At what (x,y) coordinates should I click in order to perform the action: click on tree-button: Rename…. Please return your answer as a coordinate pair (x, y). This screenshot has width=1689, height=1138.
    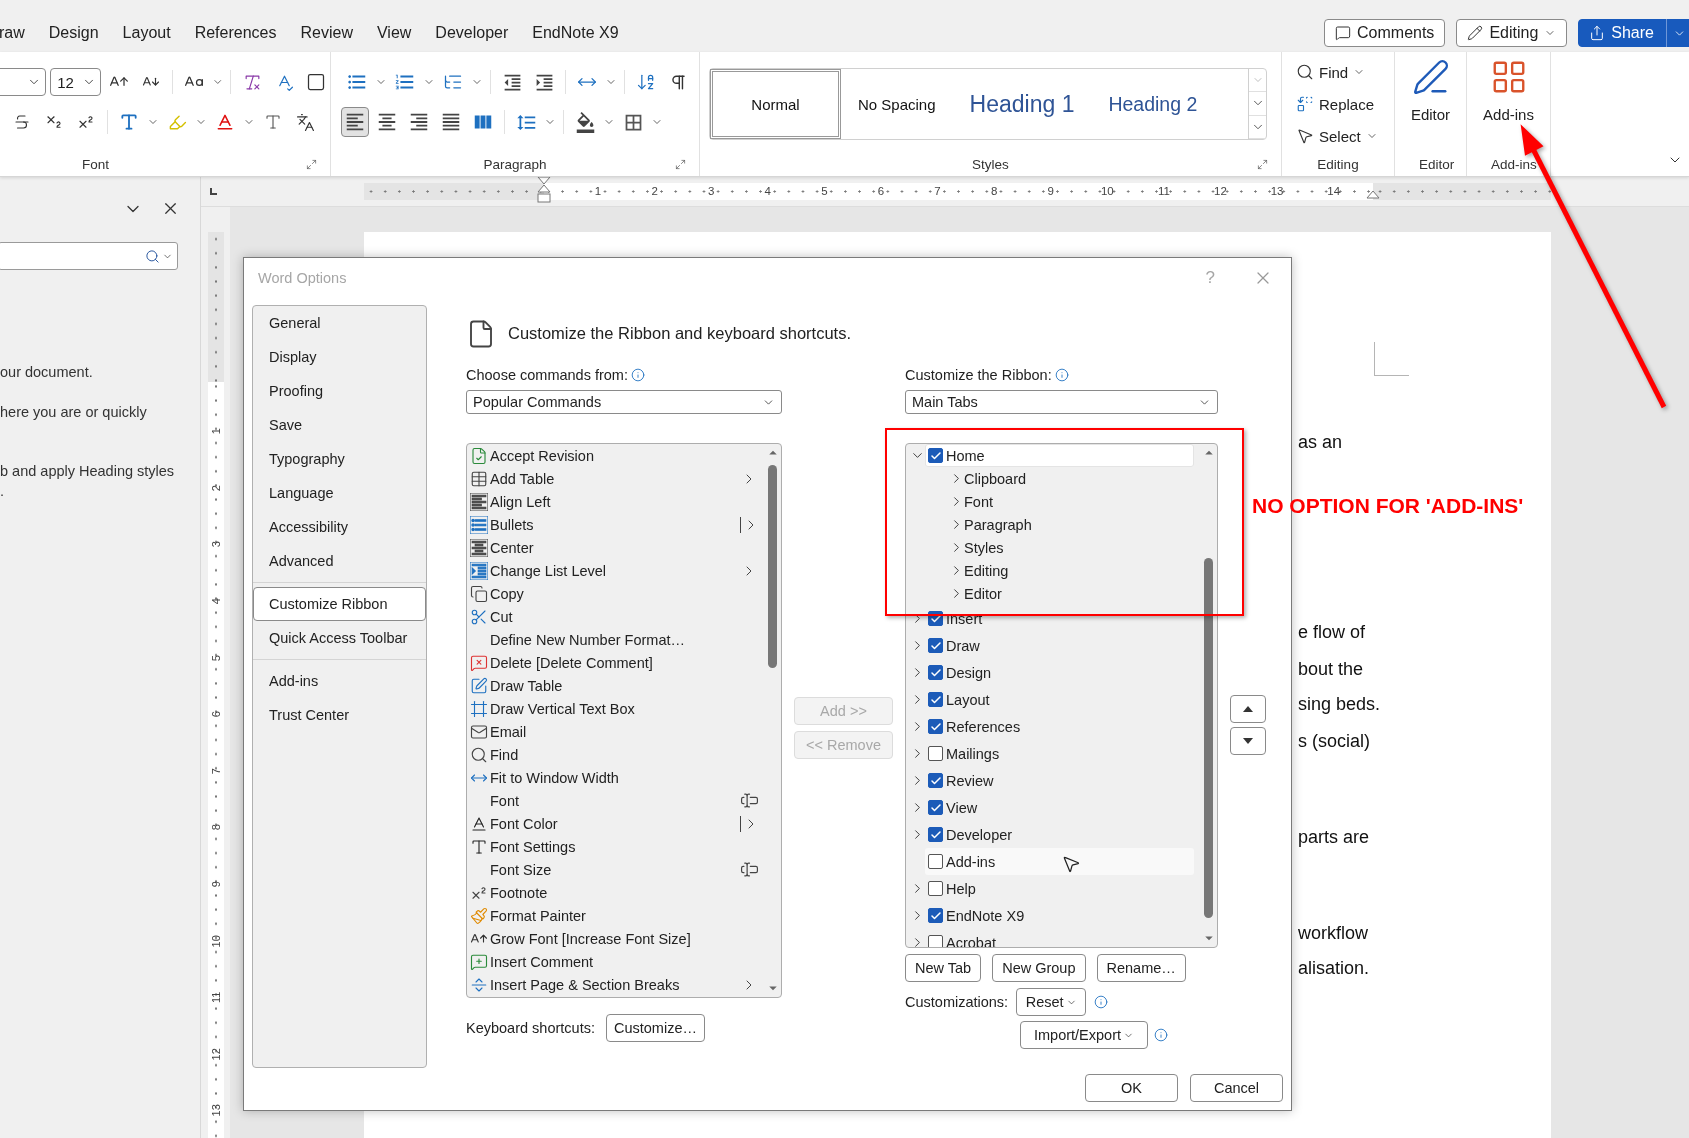
    Looking at the image, I should click on (1141, 968).